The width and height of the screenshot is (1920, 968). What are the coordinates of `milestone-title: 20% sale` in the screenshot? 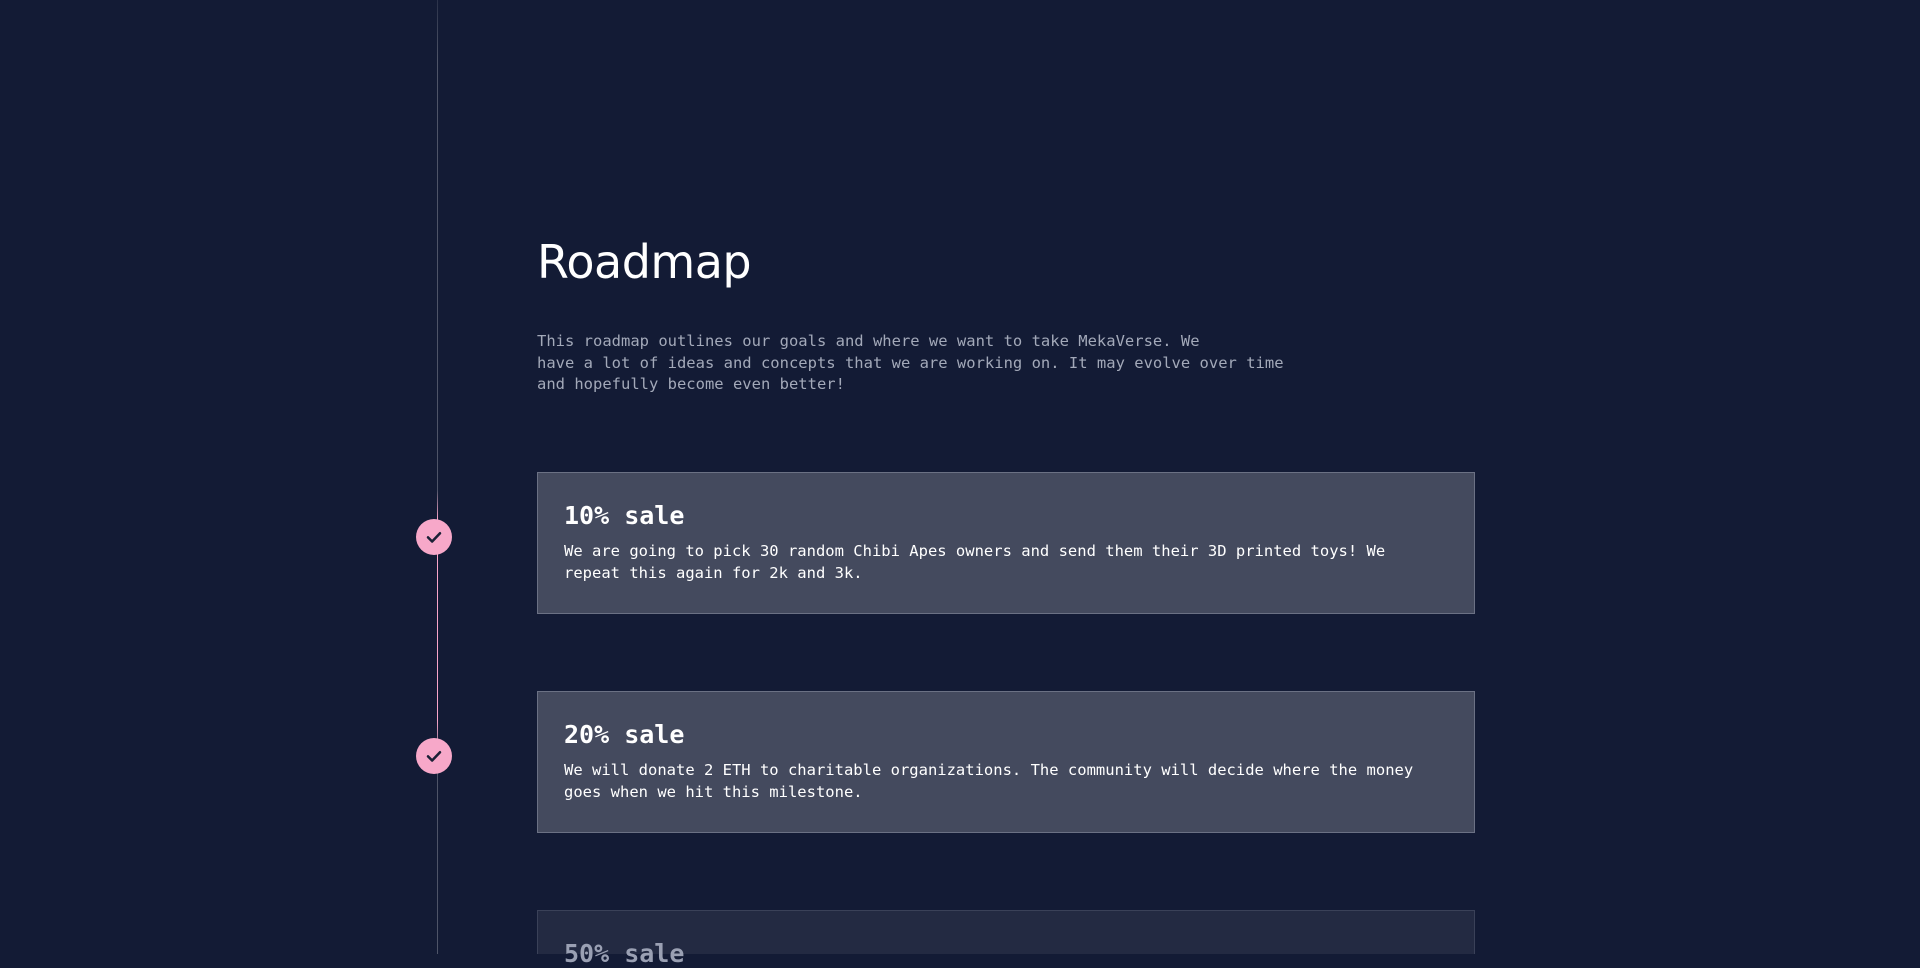 It's located at (624, 734).